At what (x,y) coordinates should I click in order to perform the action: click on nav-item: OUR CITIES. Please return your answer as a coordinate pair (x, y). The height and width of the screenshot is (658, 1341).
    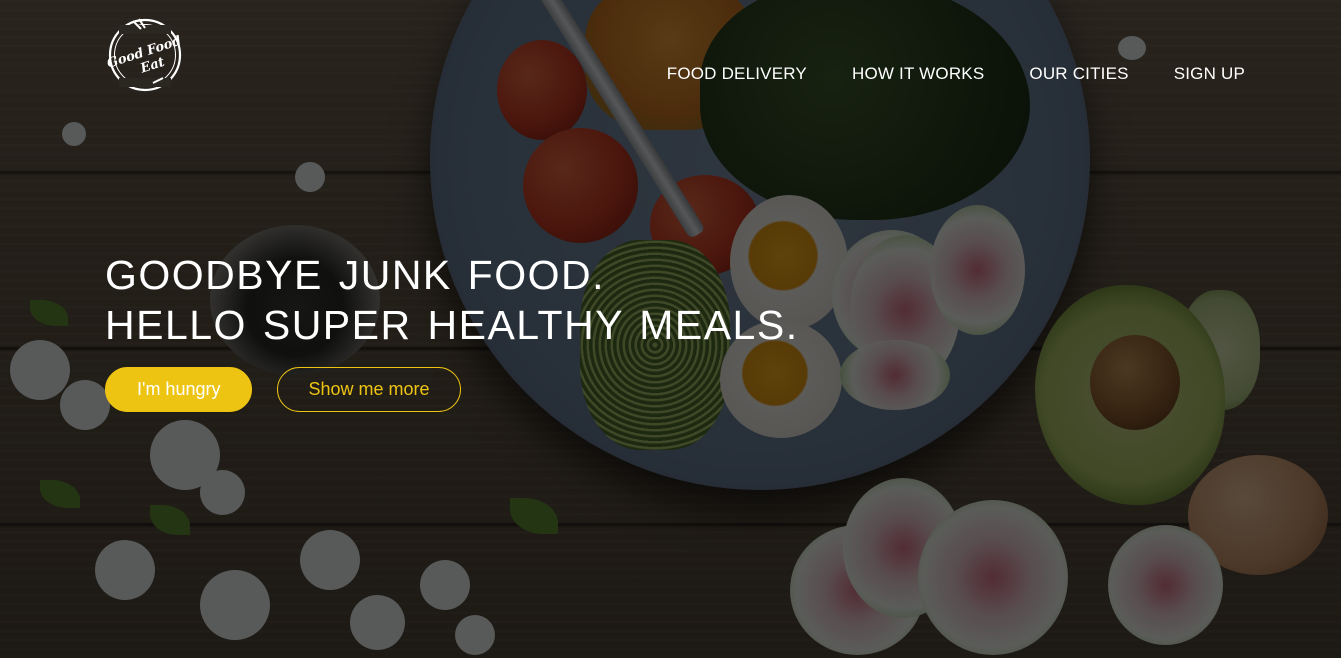
    Looking at the image, I should click on (1056, 76).